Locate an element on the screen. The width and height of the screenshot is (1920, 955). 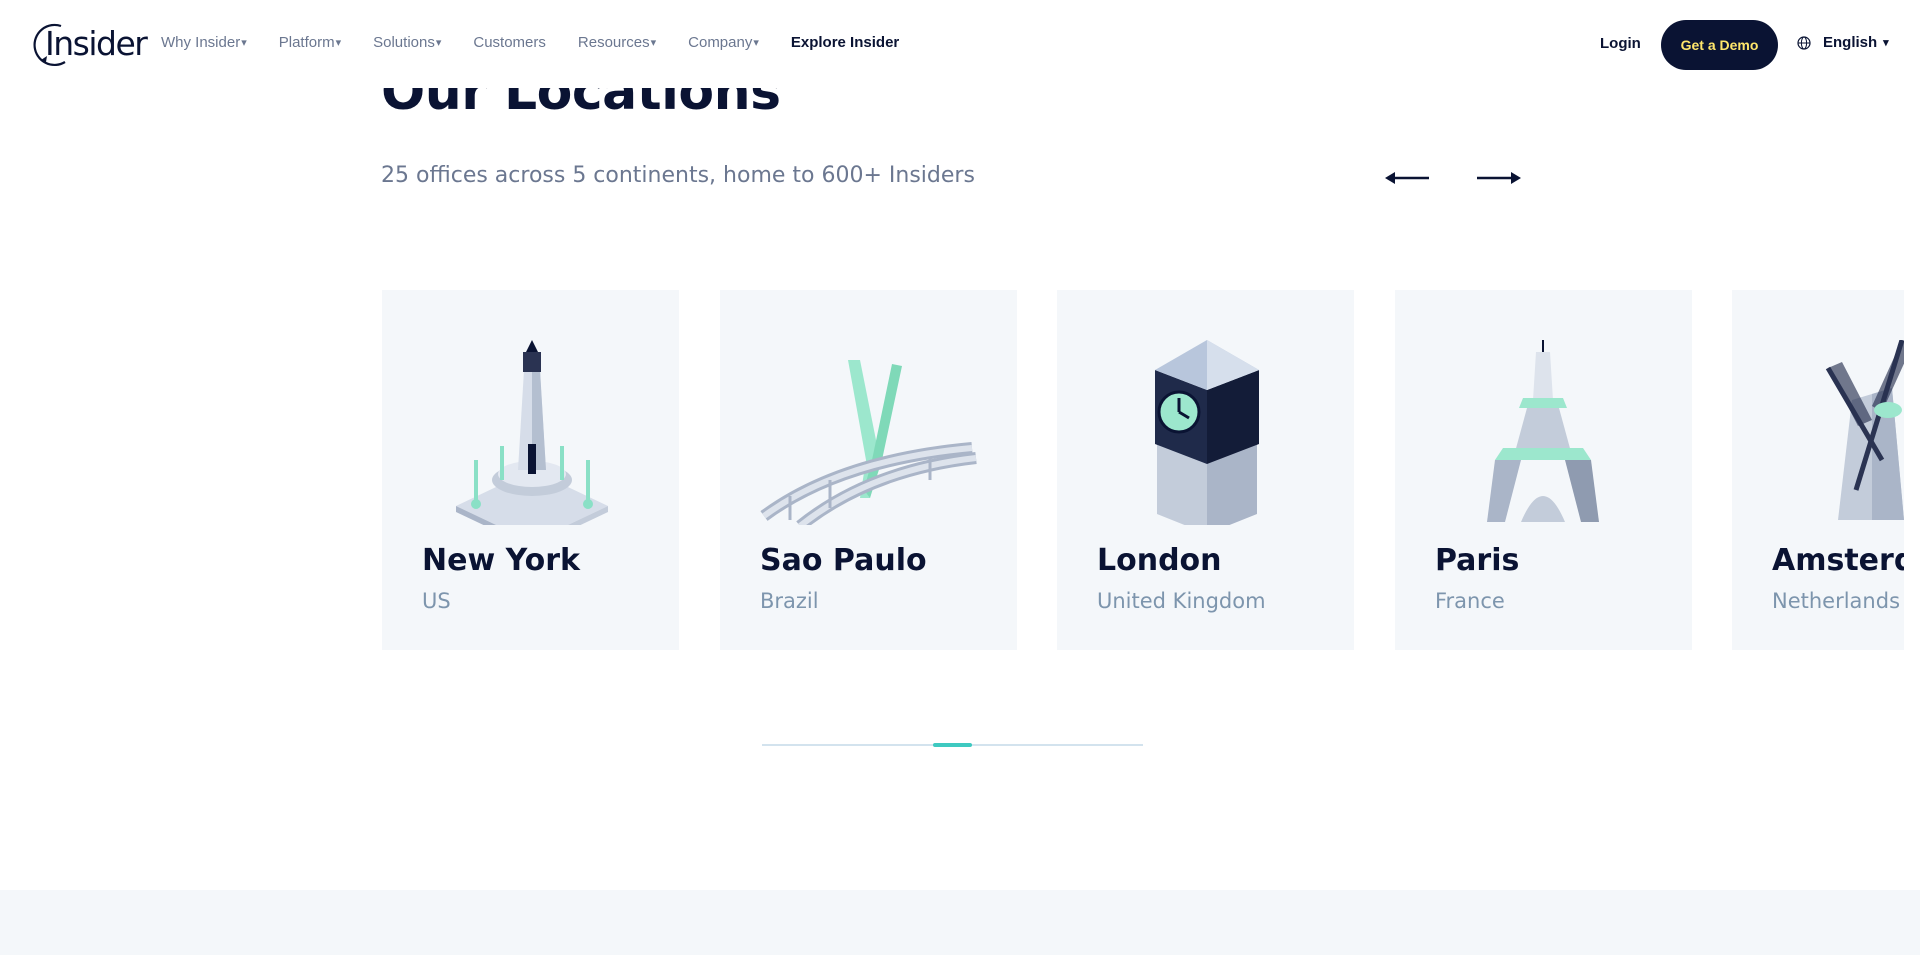
lighthouse-monument-icon is located at coordinates (532, 432).